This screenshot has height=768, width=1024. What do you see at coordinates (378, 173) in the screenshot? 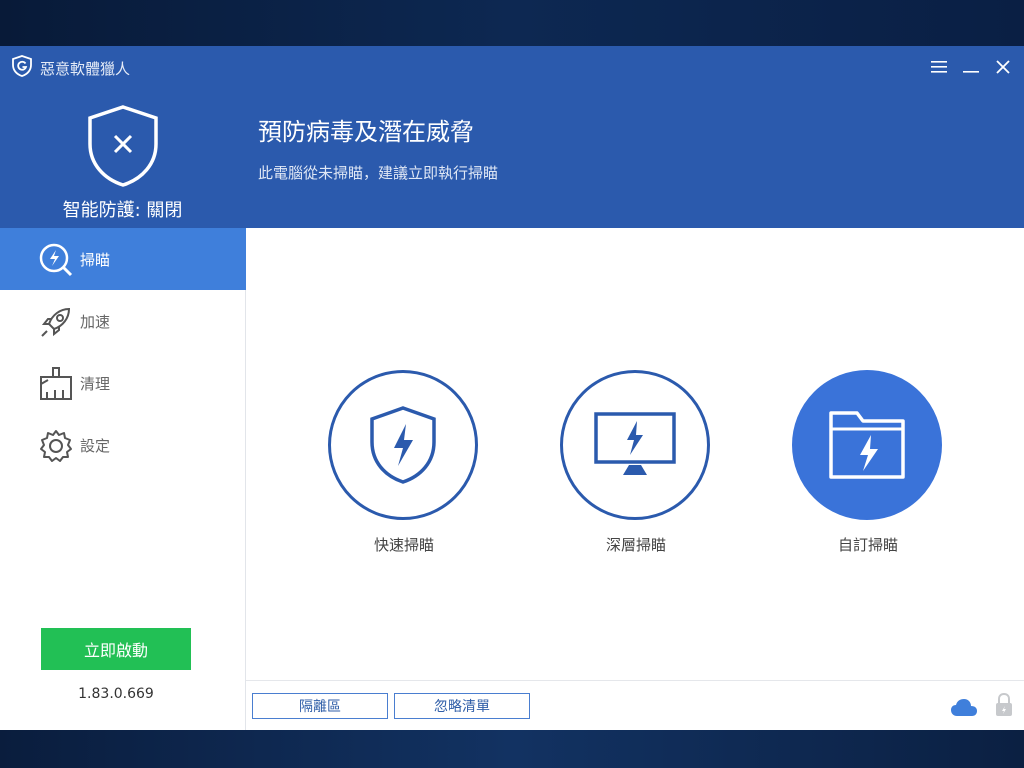
I see `page-subline: 此電腦從未掃瞄，建議立即執行掃瞄` at bounding box center [378, 173].